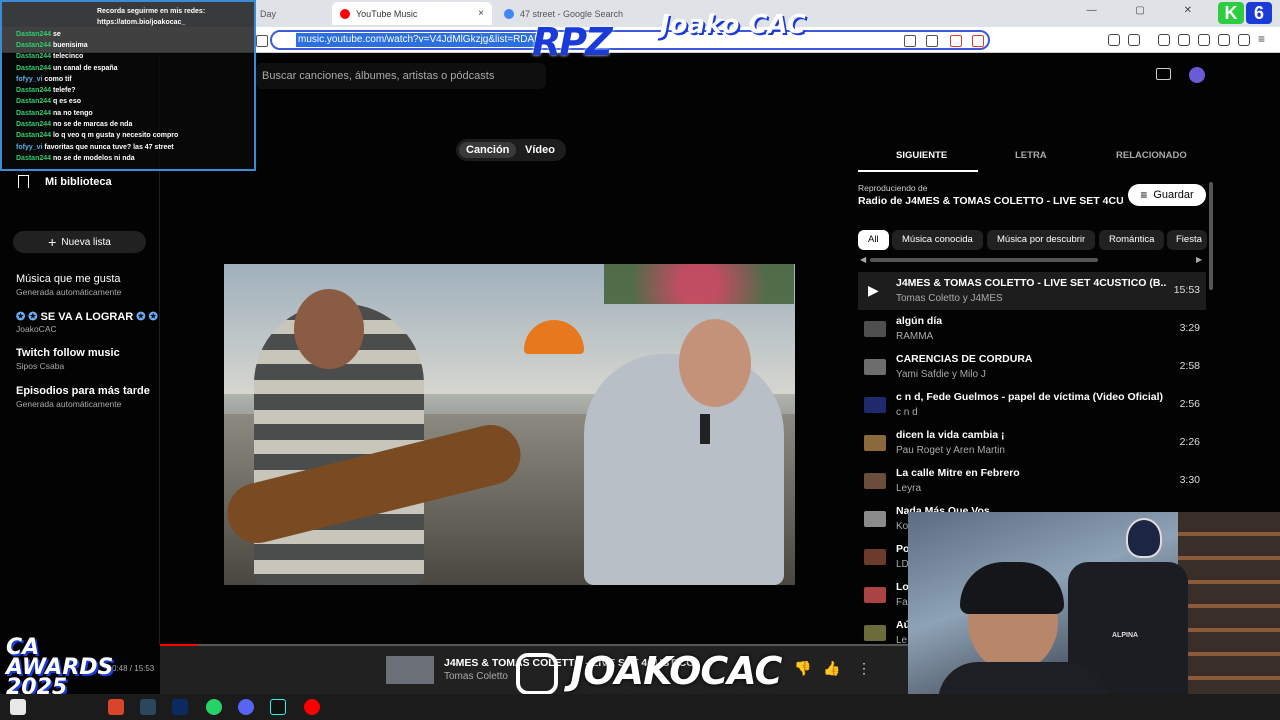  What do you see at coordinates (262, 41) in the screenshot?
I see `sidebar-toggle-icon` at bounding box center [262, 41].